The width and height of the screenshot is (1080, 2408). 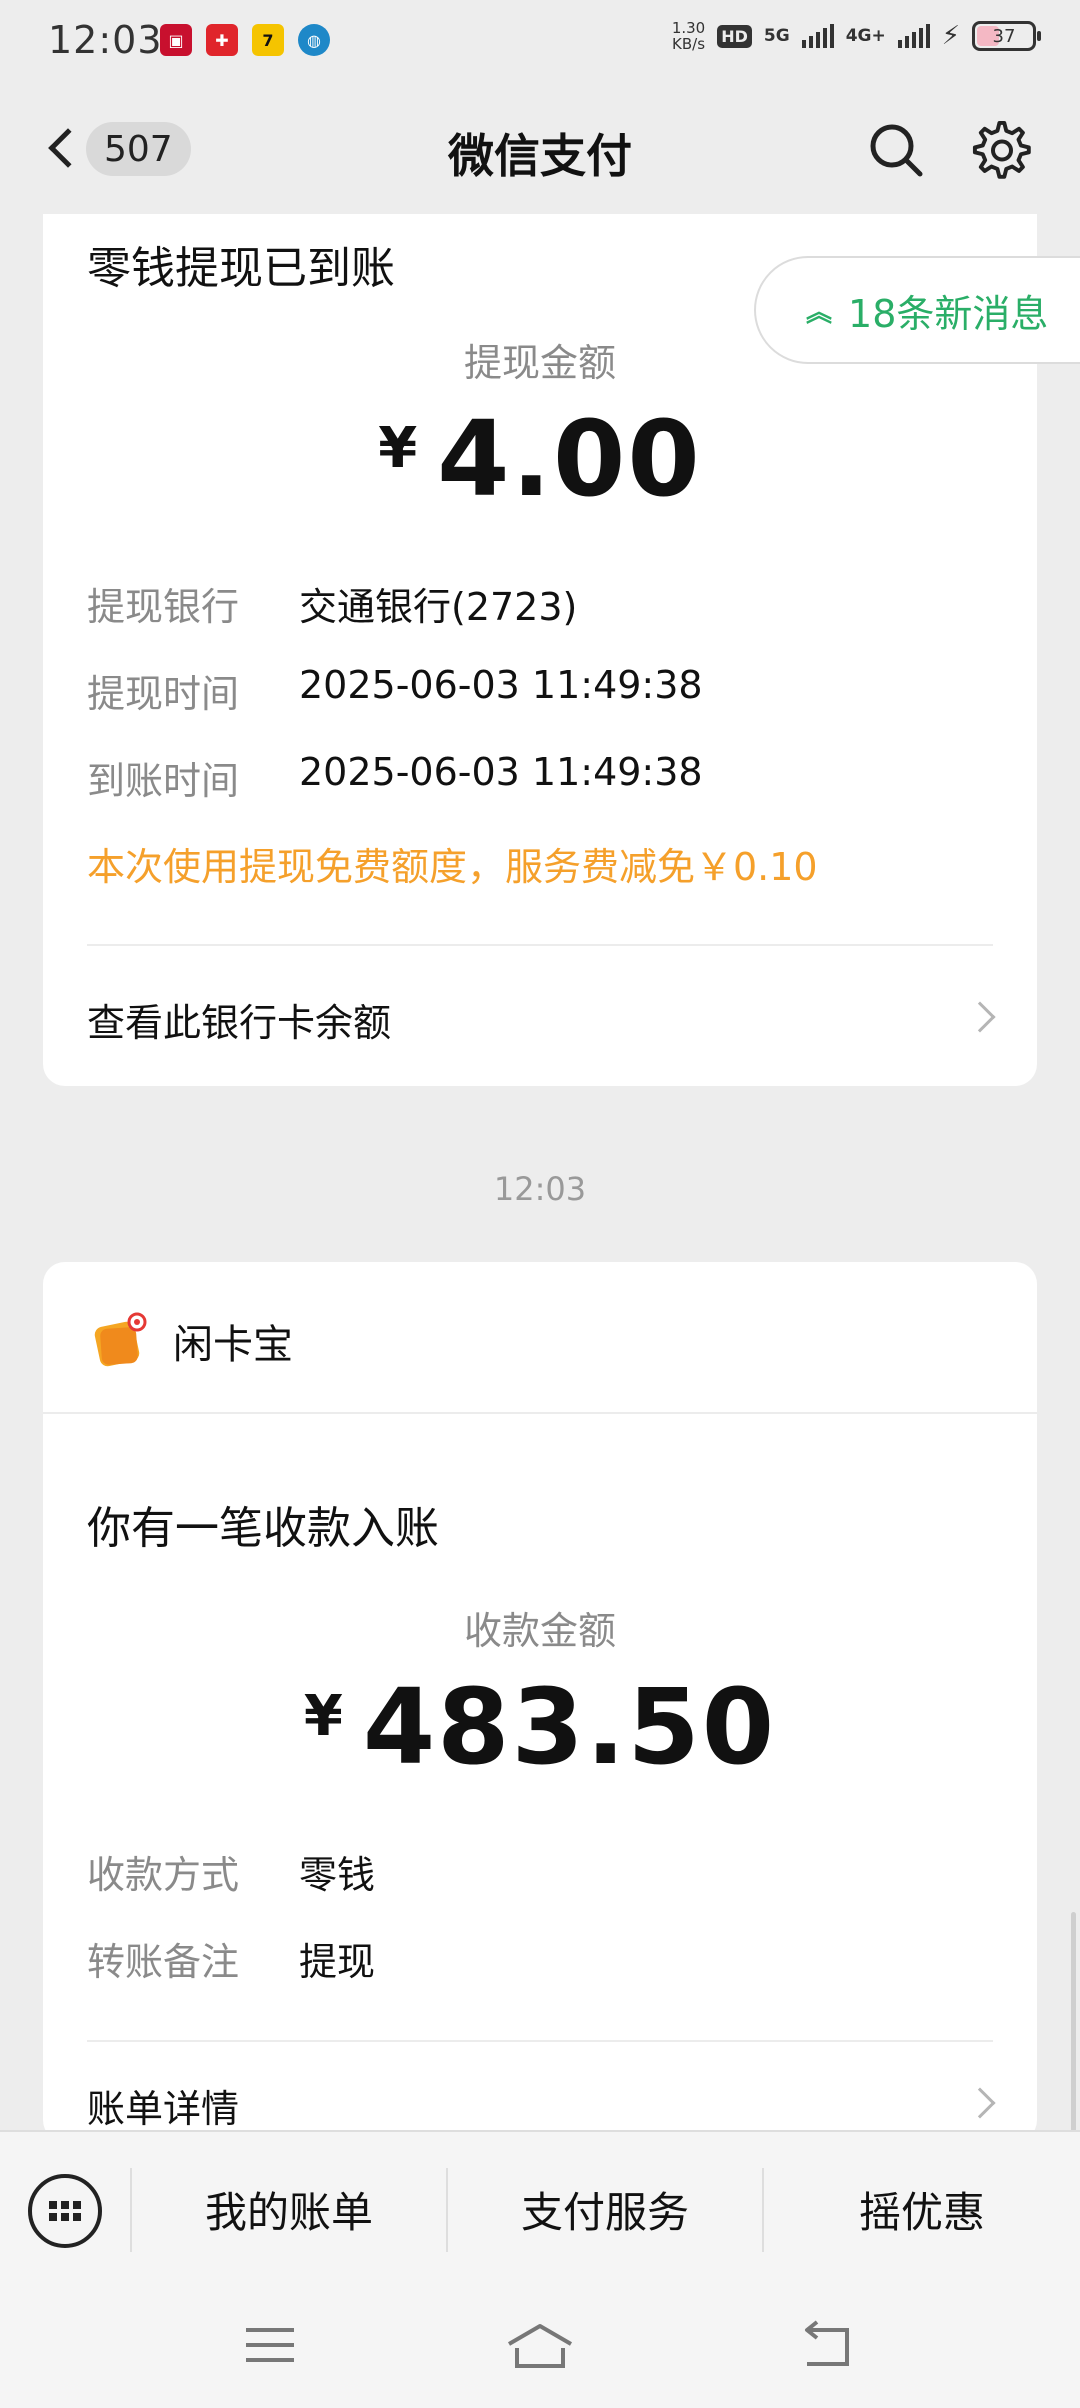 What do you see at coordinates (776, 36) in the screenshot?
I see `sim1-network-label: 5G` at bounding box center [776, 36].